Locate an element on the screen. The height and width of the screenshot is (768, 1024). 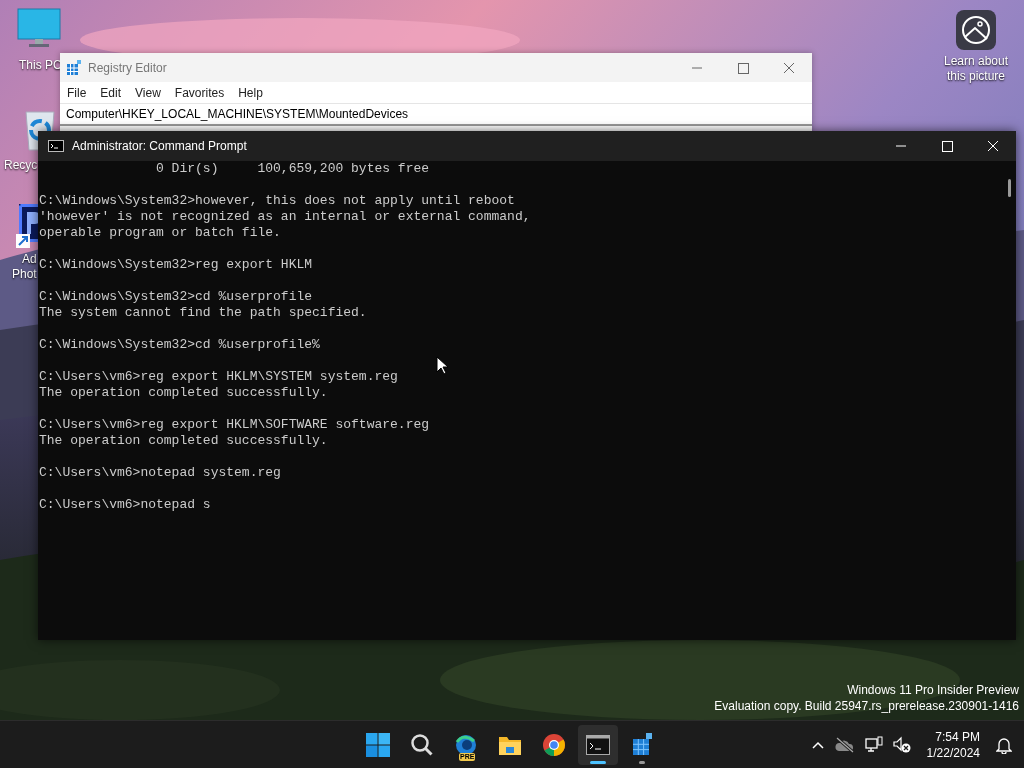
landscape-icon is located at coordinates (976, 30).